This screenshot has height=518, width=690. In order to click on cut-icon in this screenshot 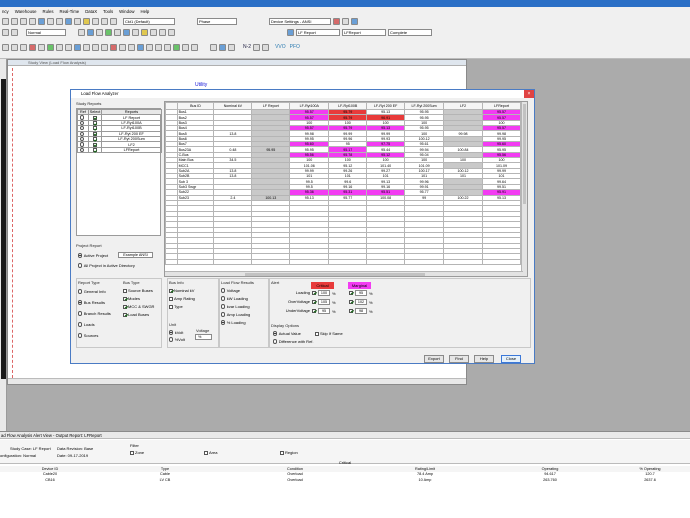, I will do `click(41, 21)`.